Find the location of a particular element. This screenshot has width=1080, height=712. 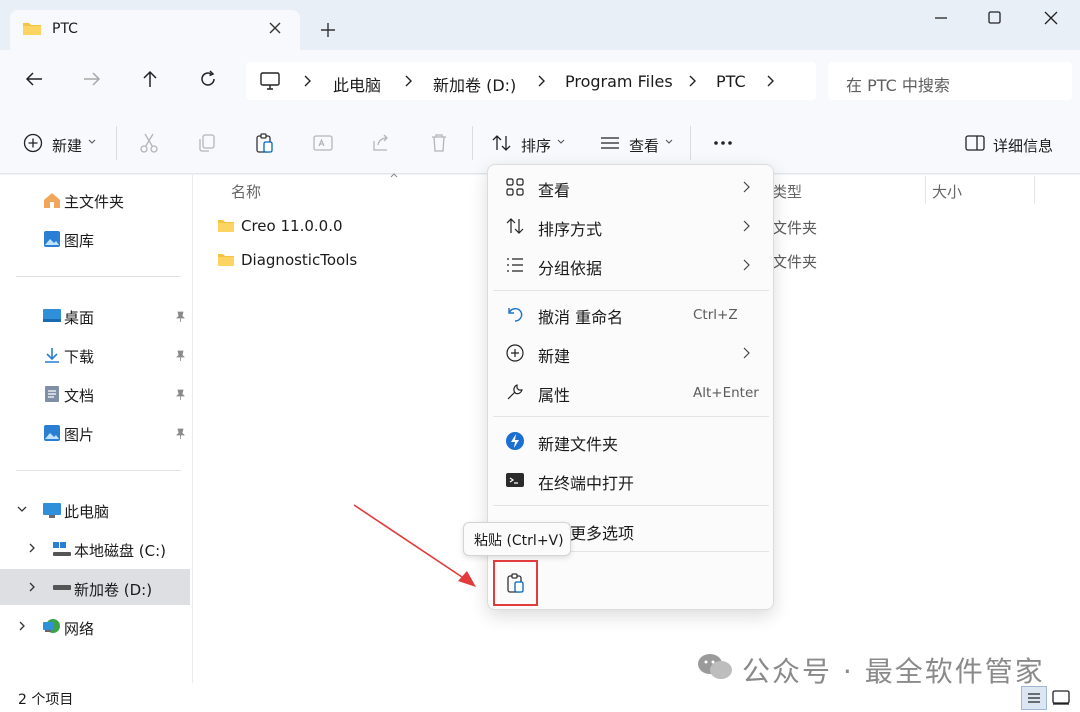

view-button: 查看 is located at coordinates (644, 145).